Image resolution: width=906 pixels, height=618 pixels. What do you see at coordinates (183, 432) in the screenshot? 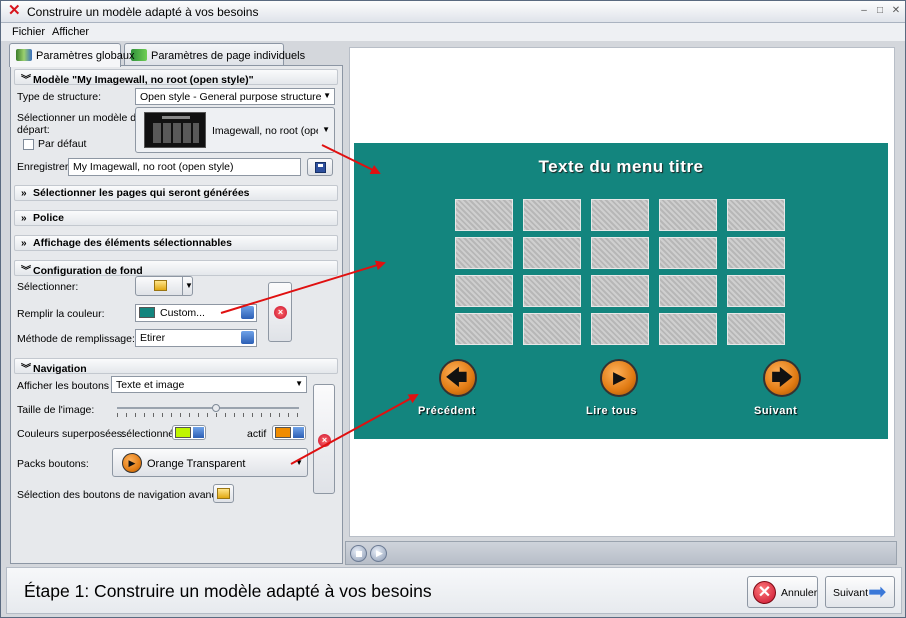
I see `selected-color-swatch` at bounding box center [183, 432].